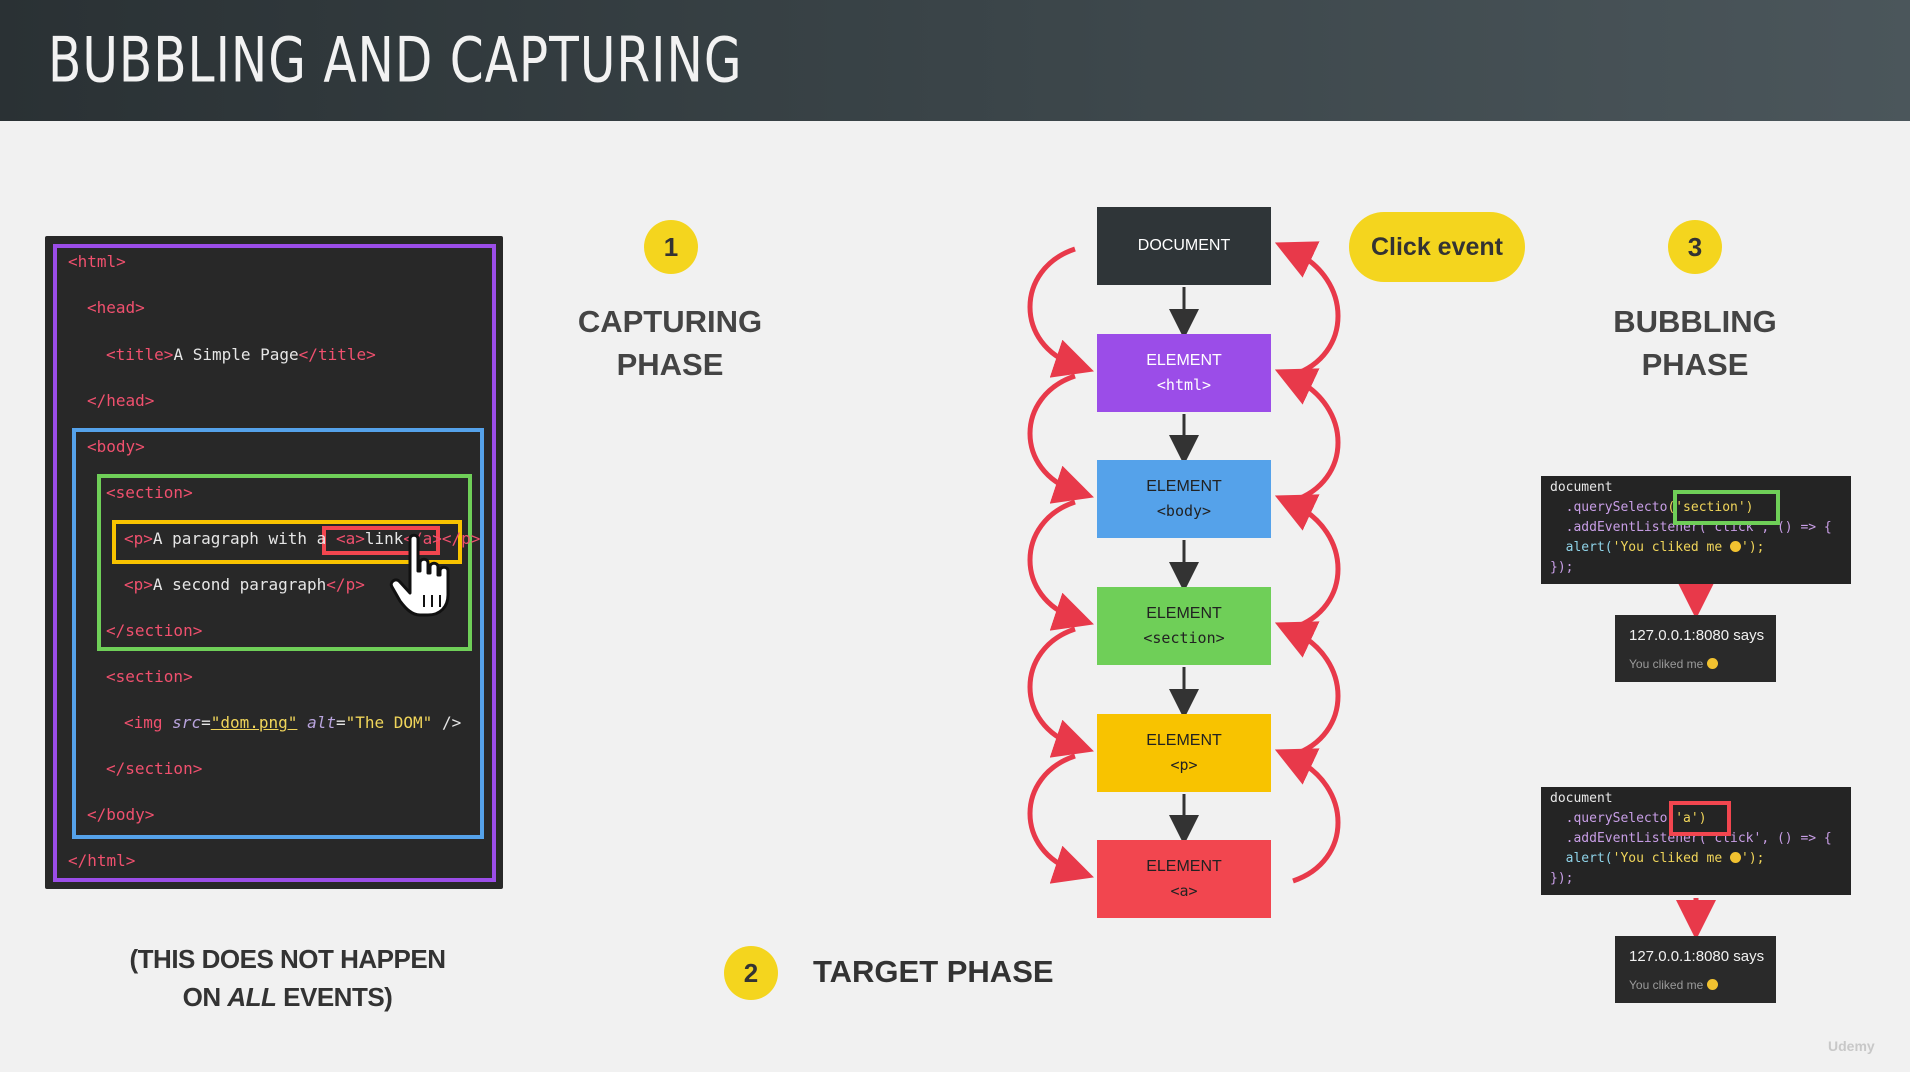 Image resolution: width=1910 pixels, height=1072 pixels. I want to click on dom-node: DOCUMENT, so click(1184, 246).